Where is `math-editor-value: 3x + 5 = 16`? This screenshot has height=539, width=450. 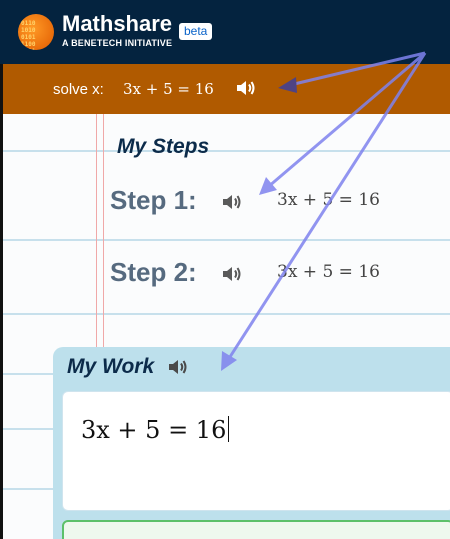
math-editor-value: 3x + 5 = 16 is located at coordinates (154, 430).